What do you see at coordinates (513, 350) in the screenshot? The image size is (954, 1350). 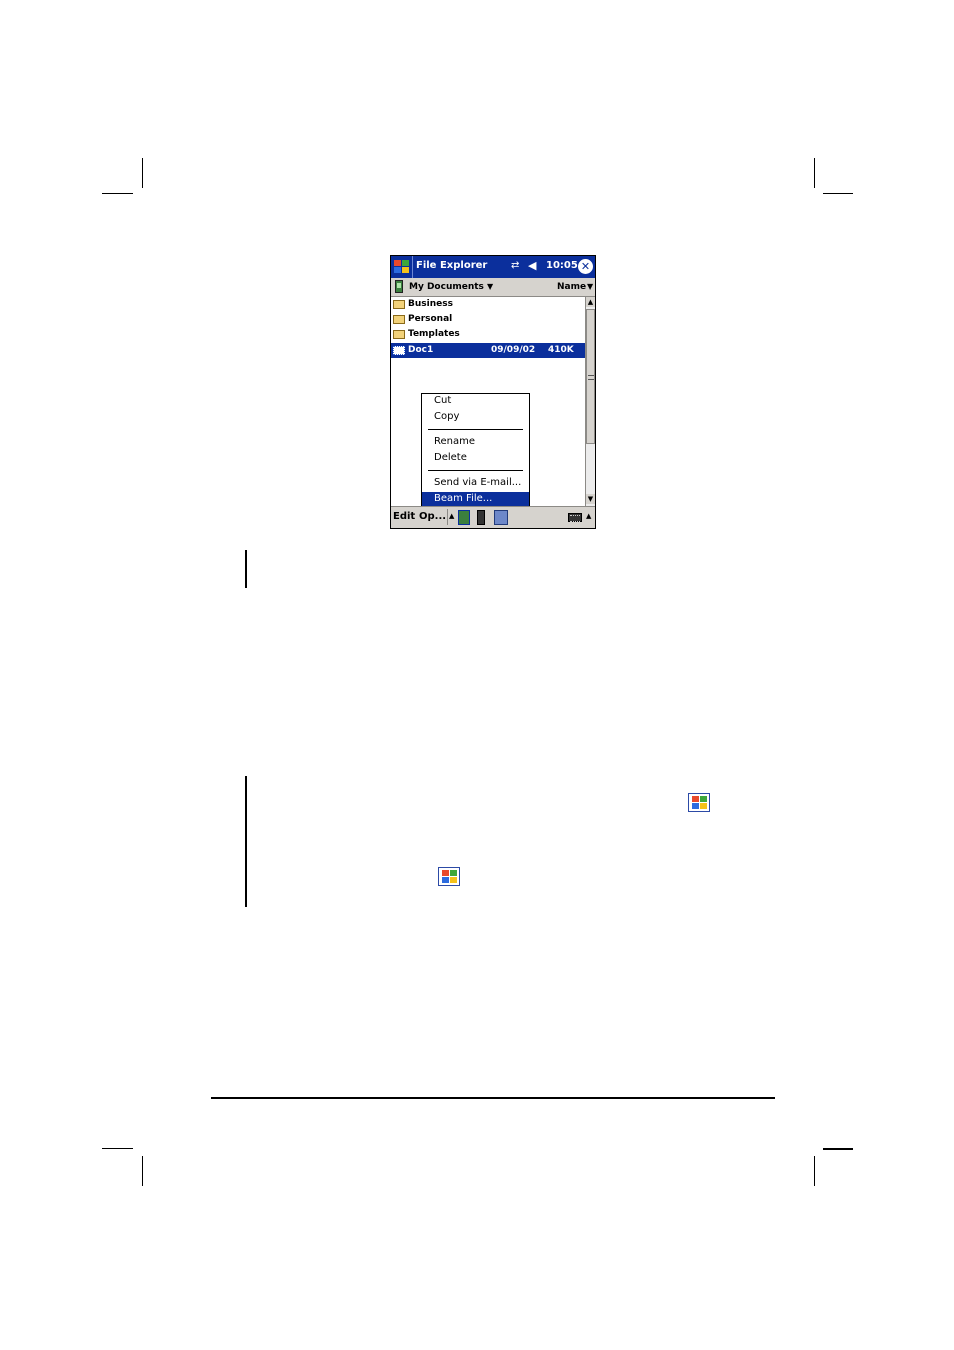 I see `file-date: 09/09/02` at bounding box center [513, 350].